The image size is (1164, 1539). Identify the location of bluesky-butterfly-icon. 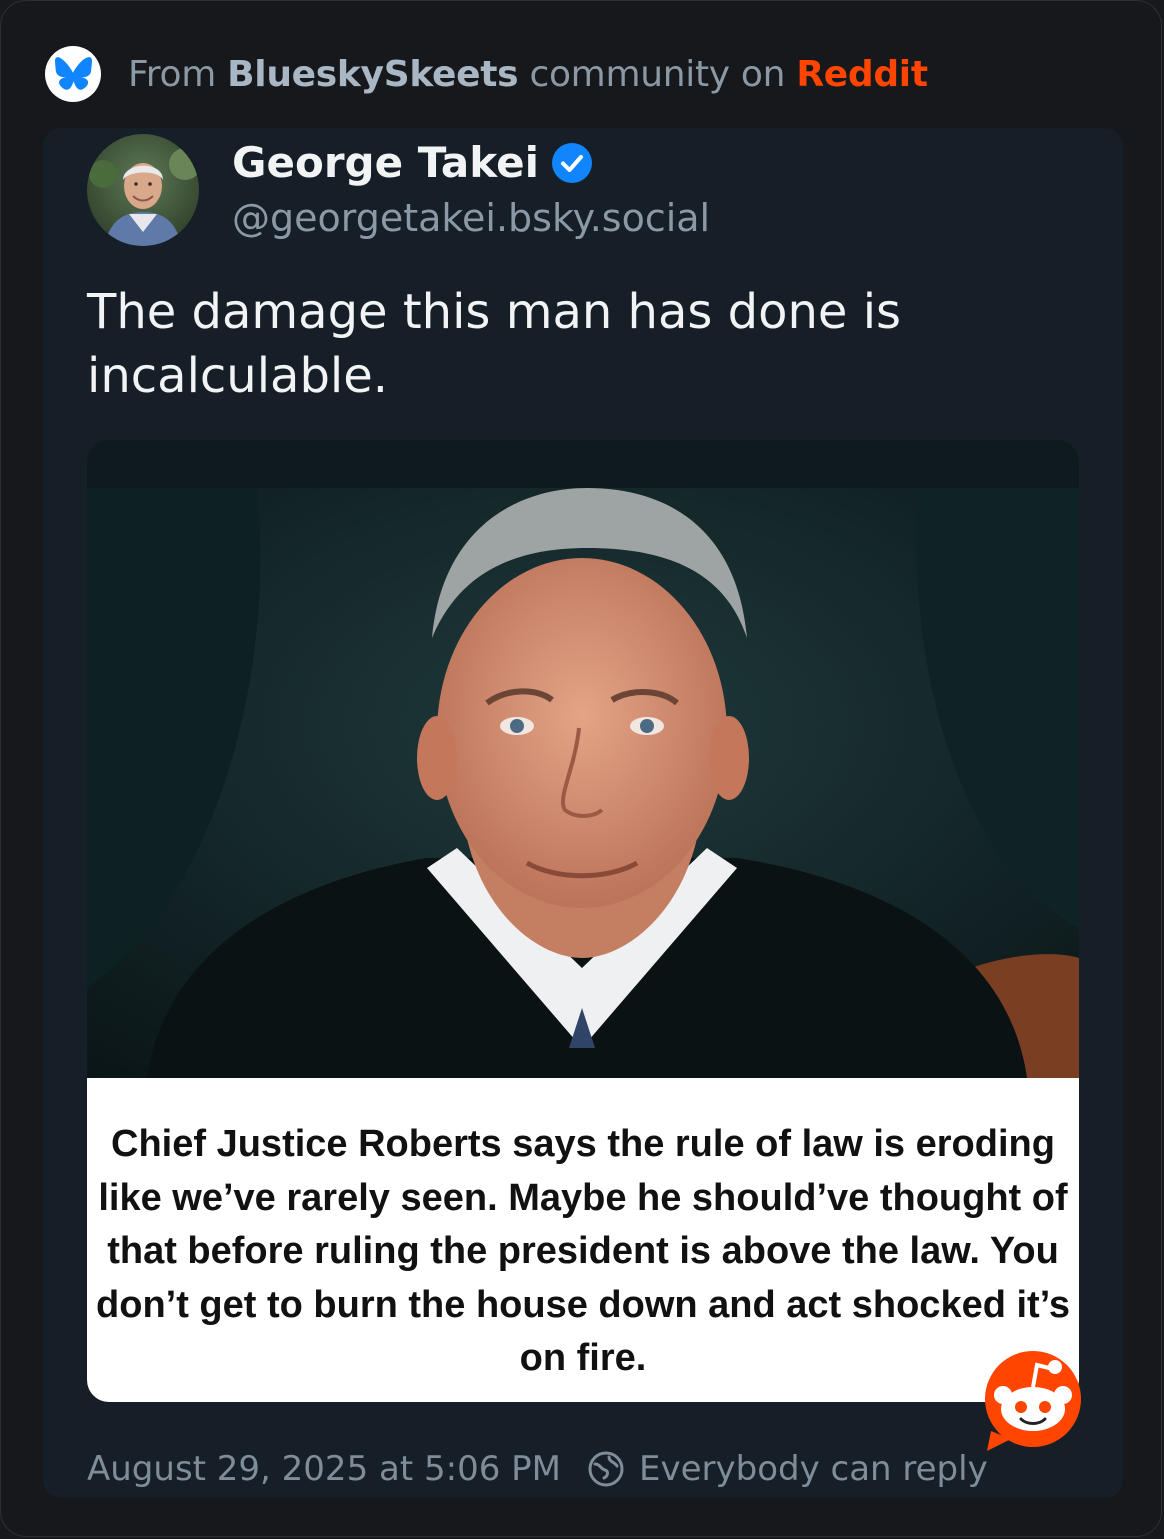
(73, 74).